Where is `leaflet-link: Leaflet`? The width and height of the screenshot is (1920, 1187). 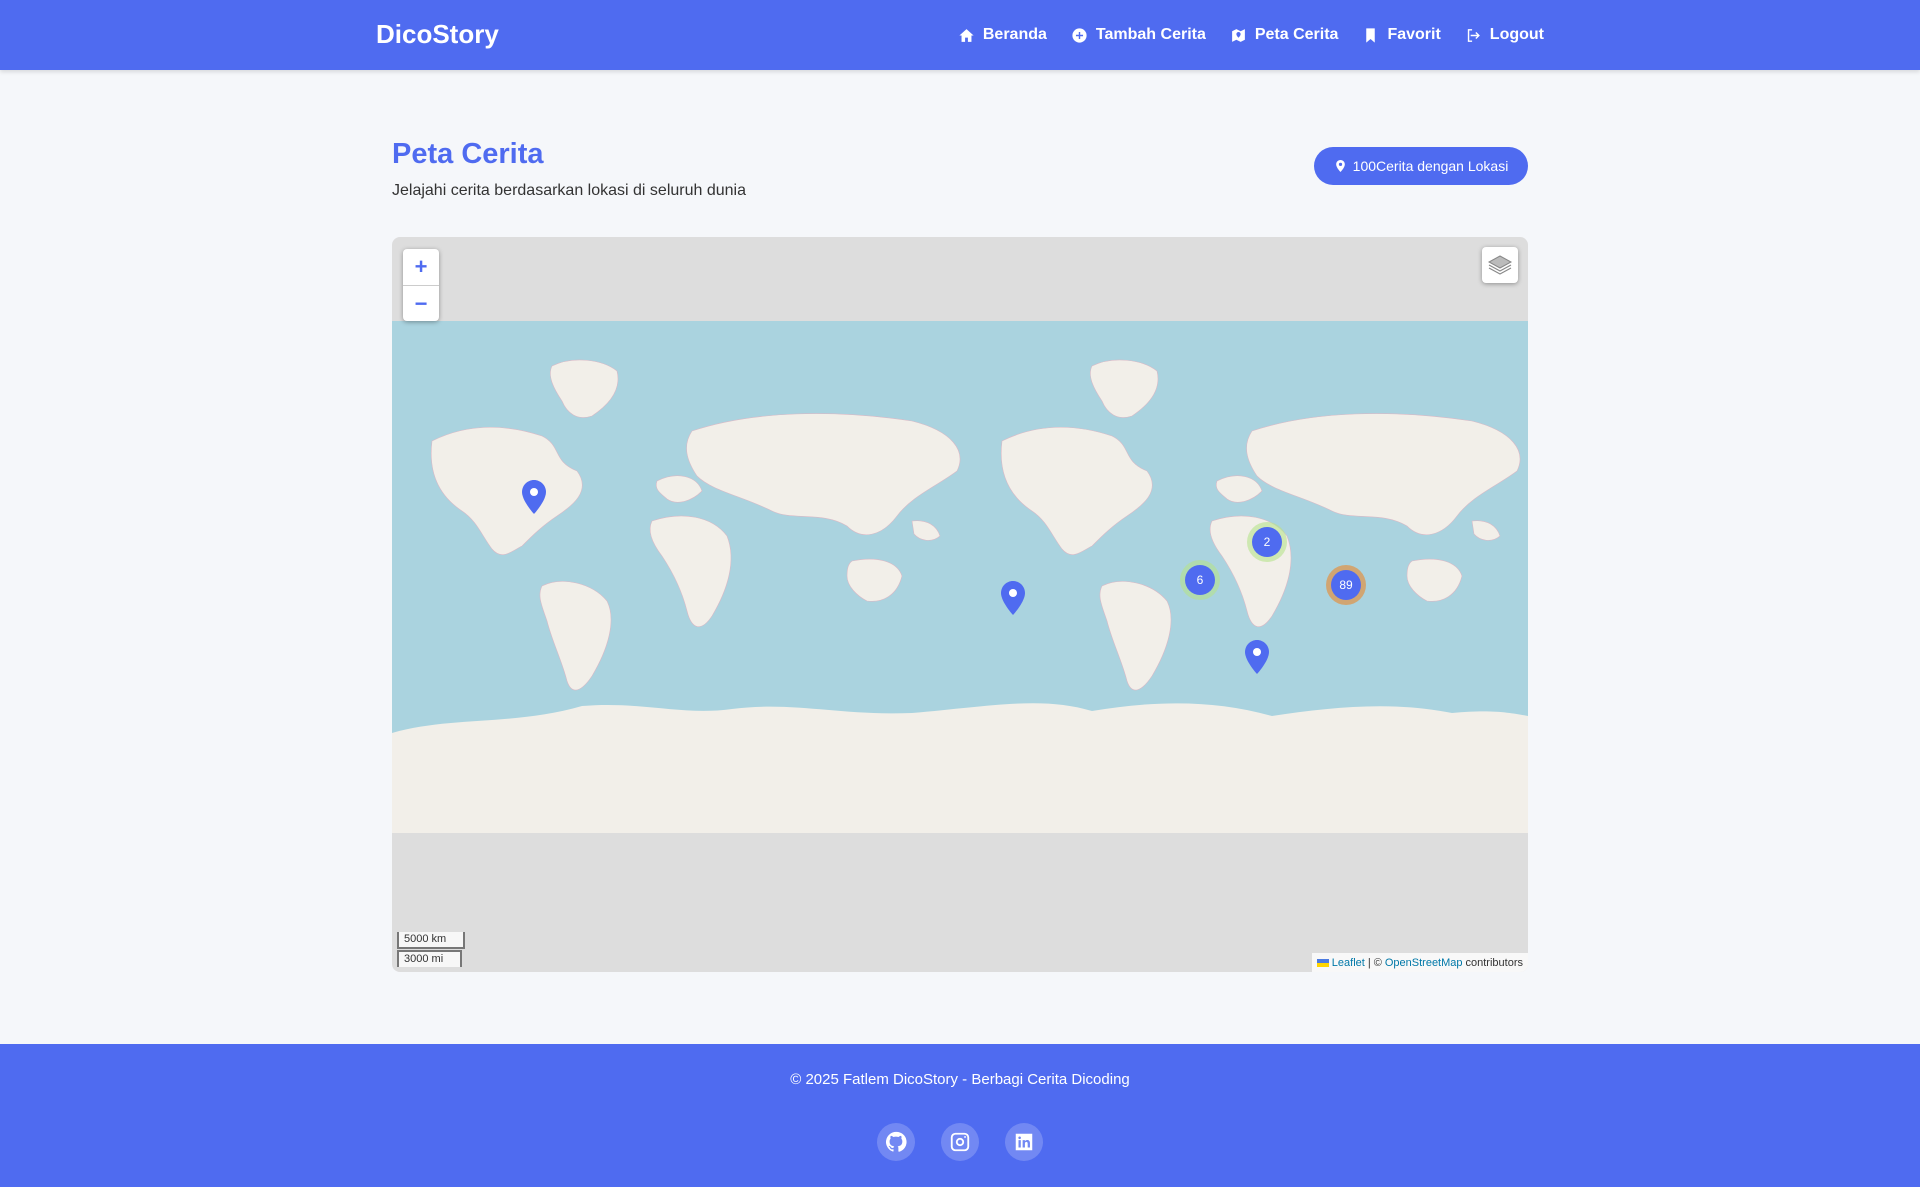
leaflet-link: Leaflet is located at coordinates (1348, 963).